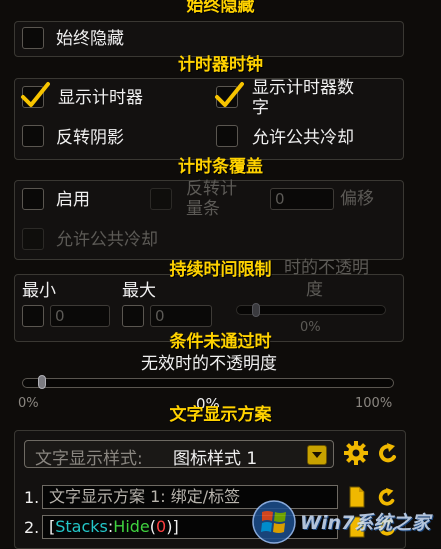  Describe the element at coordinates (220, 65) in the screenshot. I see `section-title-timer-clock: 计时器时钟` at that location.